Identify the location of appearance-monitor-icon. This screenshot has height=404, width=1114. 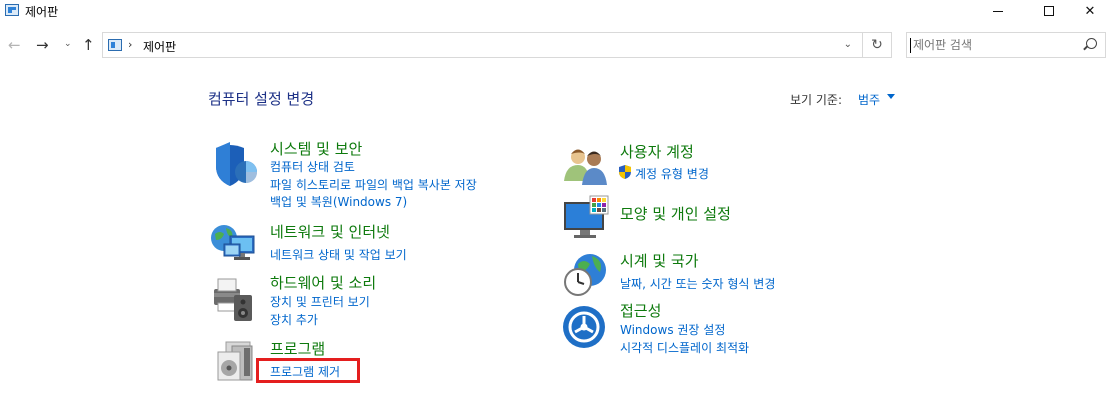
(586, 218).